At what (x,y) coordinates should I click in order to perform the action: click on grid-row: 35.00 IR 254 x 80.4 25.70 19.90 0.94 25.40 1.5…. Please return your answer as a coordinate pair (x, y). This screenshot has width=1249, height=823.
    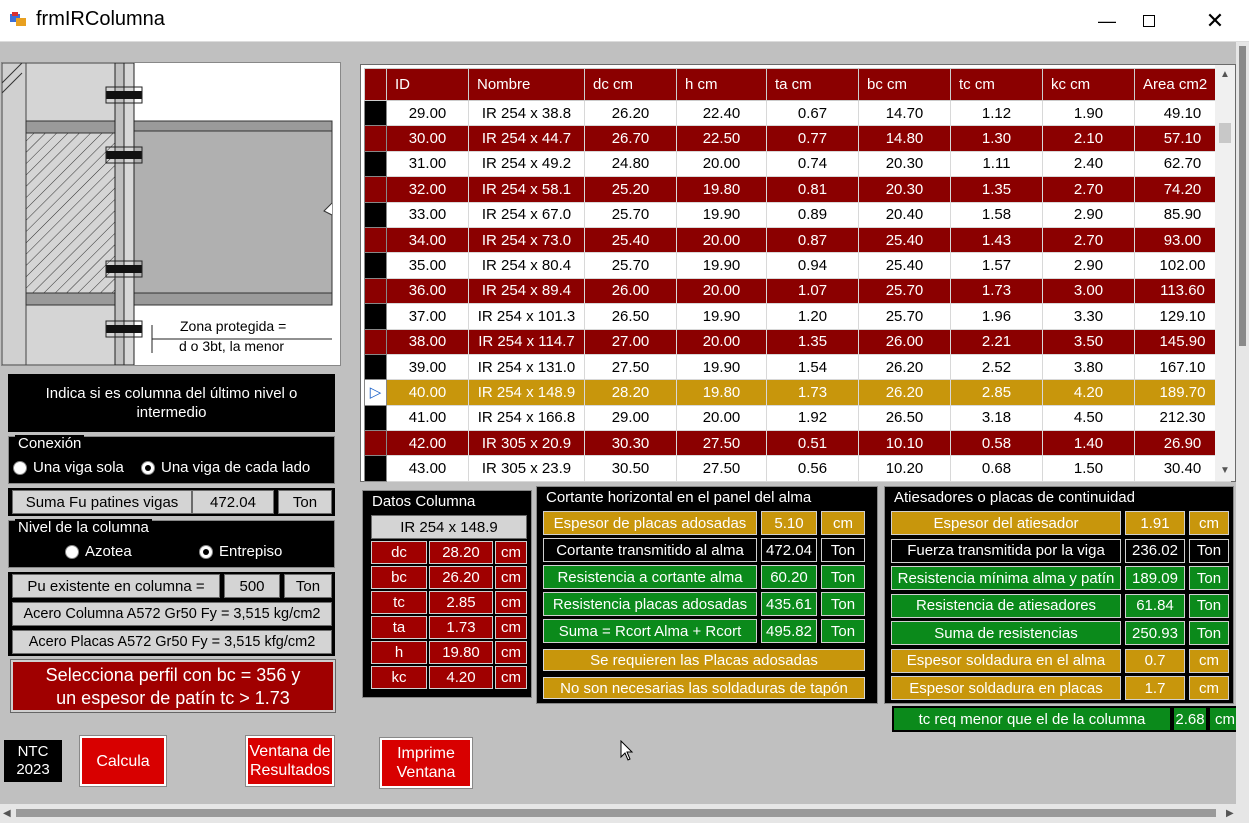
    Looking at the image, I should click on (797, 265).